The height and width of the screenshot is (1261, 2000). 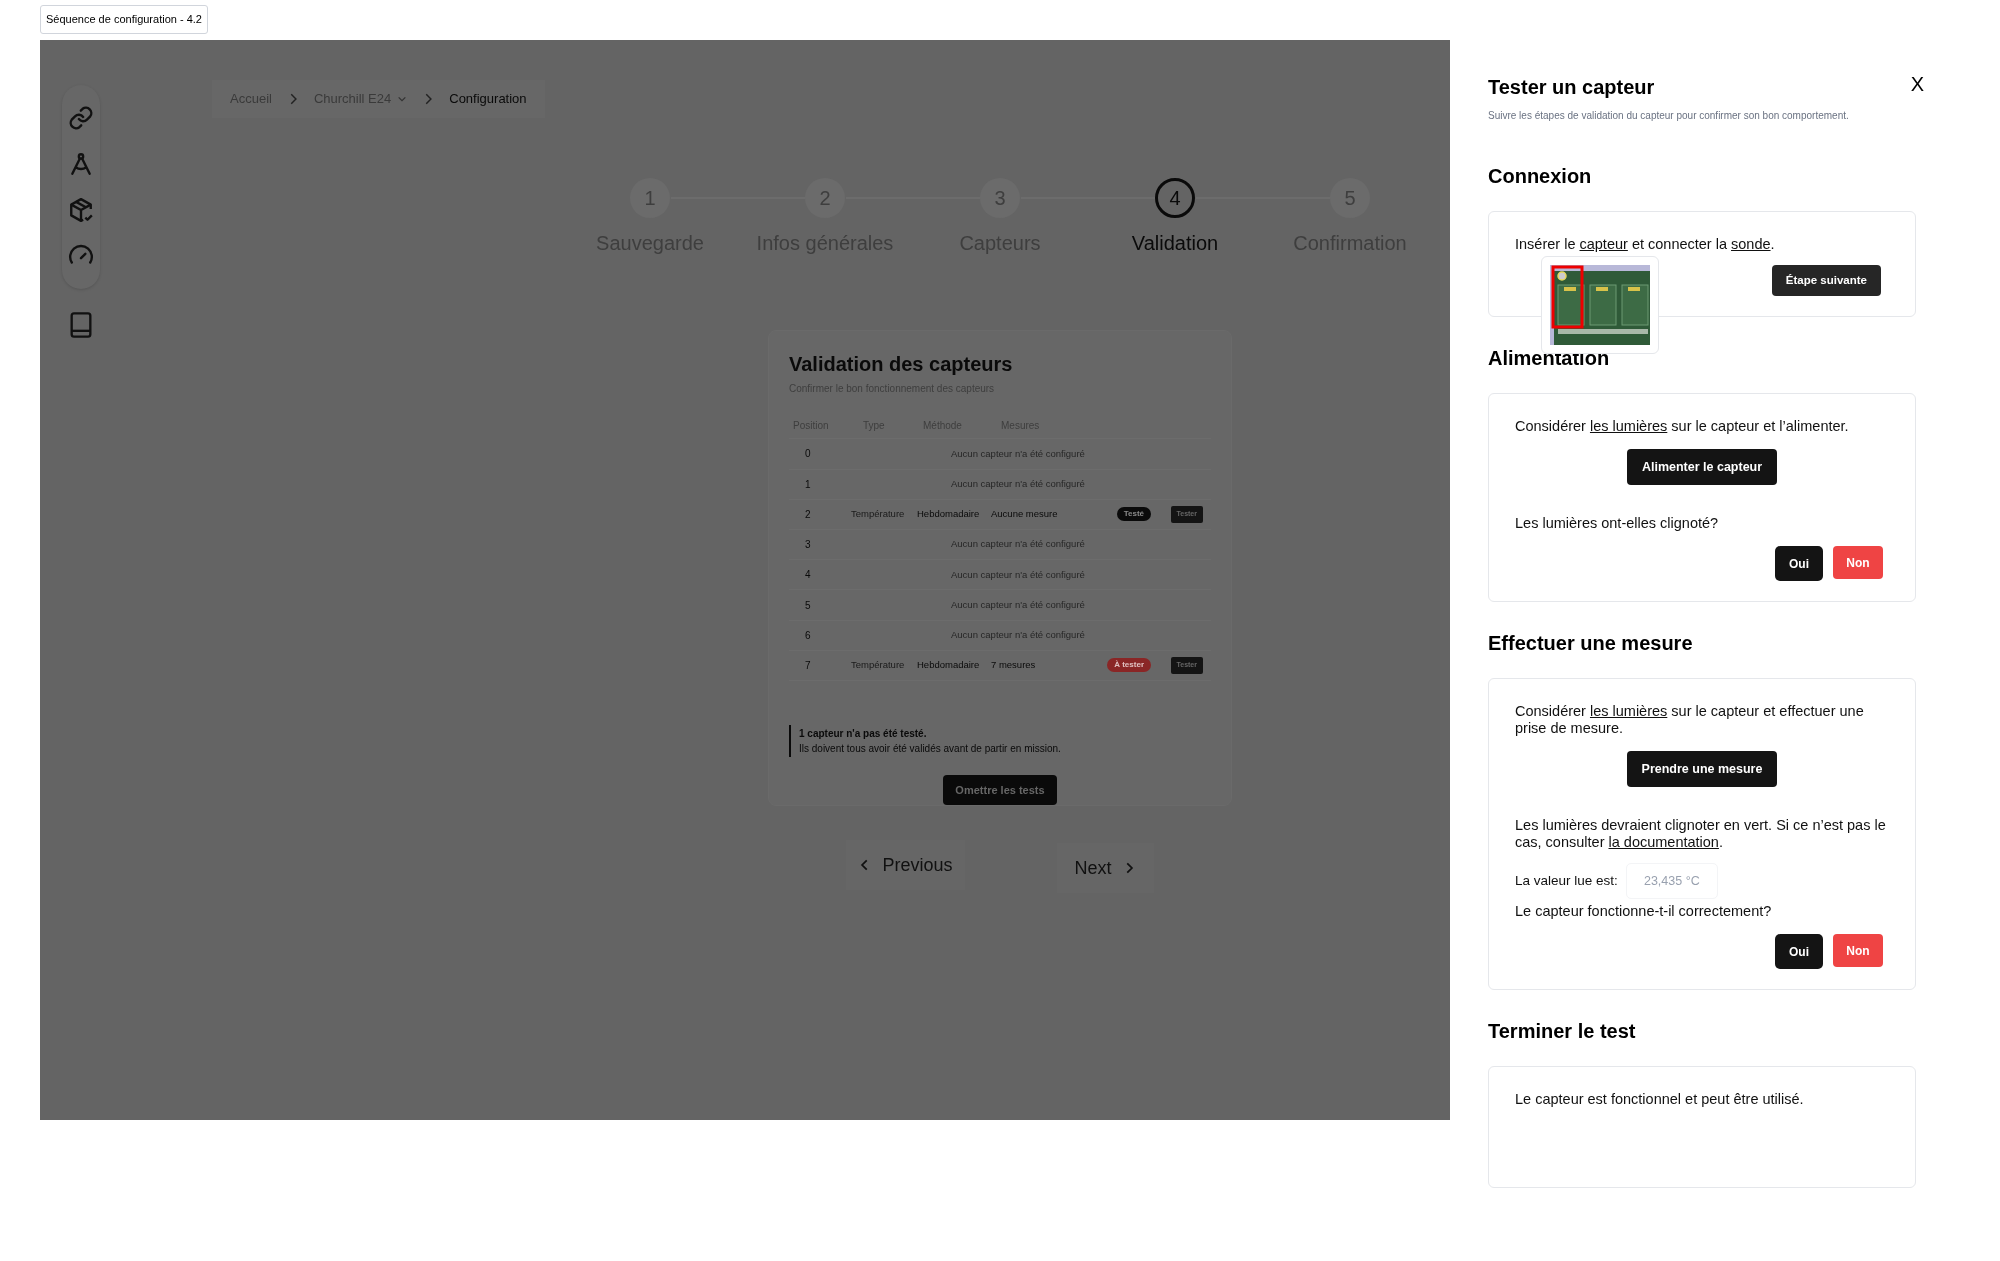 What do you see at coordinates (1013, 665) in the screenshot?
I see `table-cell-text: 7 mesures` at bounding box center [1013, 665].